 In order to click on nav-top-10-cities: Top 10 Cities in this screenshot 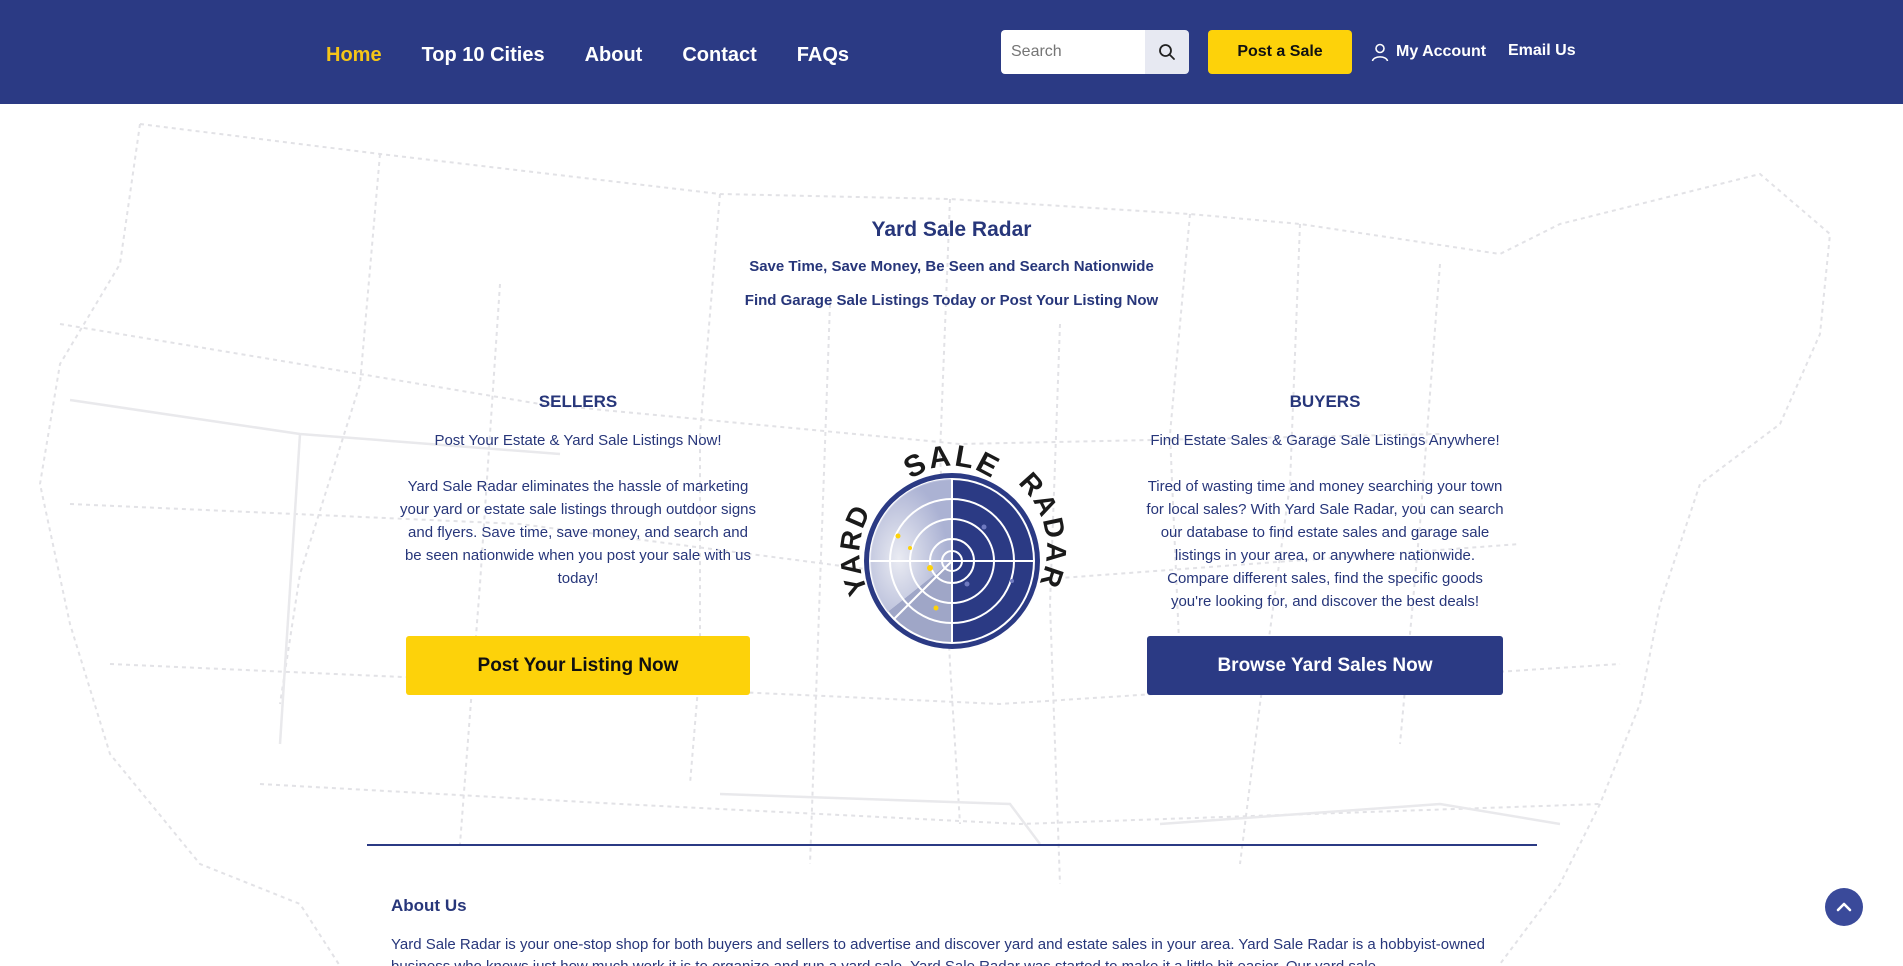, I will do `click(483, 55)`.